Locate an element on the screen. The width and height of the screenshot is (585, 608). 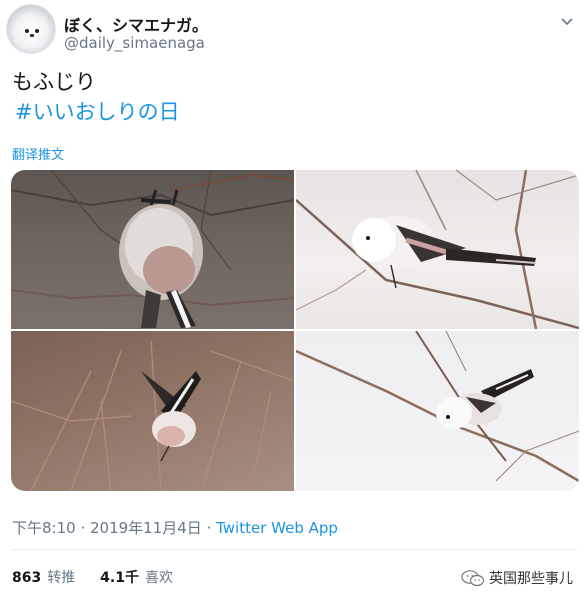
like-label: 喜欢 is located at coordinates (159, 578).